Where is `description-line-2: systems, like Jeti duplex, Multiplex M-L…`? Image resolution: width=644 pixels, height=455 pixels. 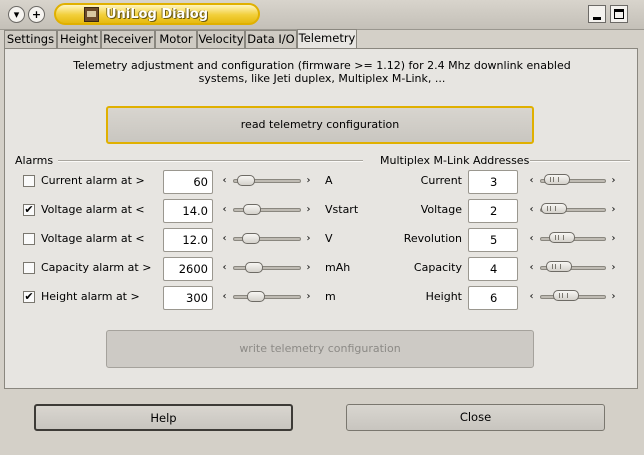 description-line-2: systems, like Jeti duplex, Multiplex M-L… is located at coordinates (322, 78).